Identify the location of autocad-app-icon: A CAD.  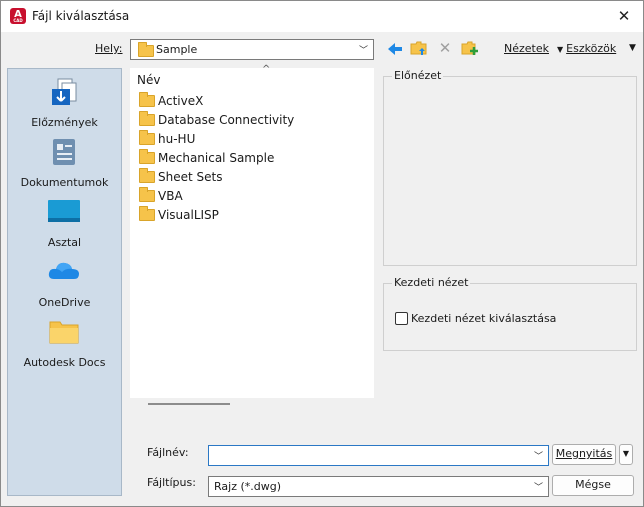
(18, 16).